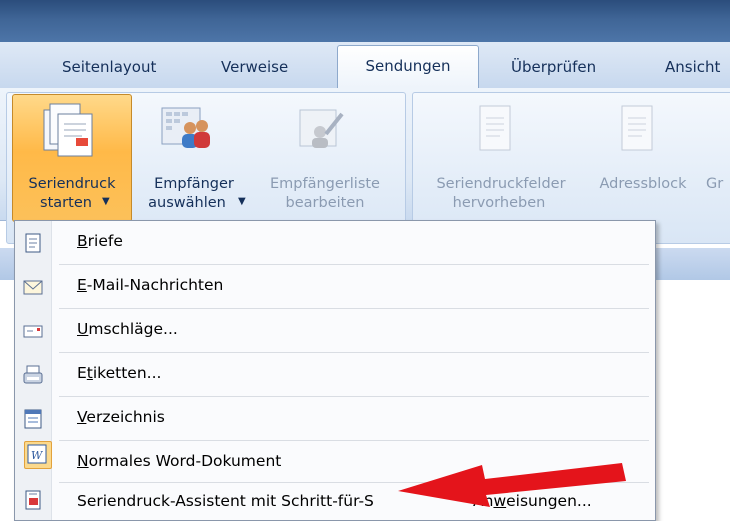  I want to click on wizard-icon, so click(33, 500).